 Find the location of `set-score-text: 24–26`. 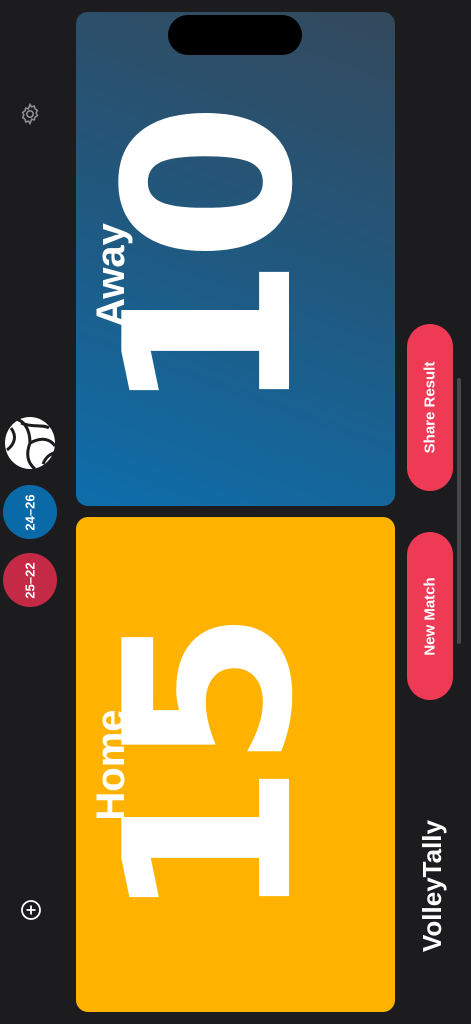

set-score-text: 24–26 is located at coordinates (30, 512).